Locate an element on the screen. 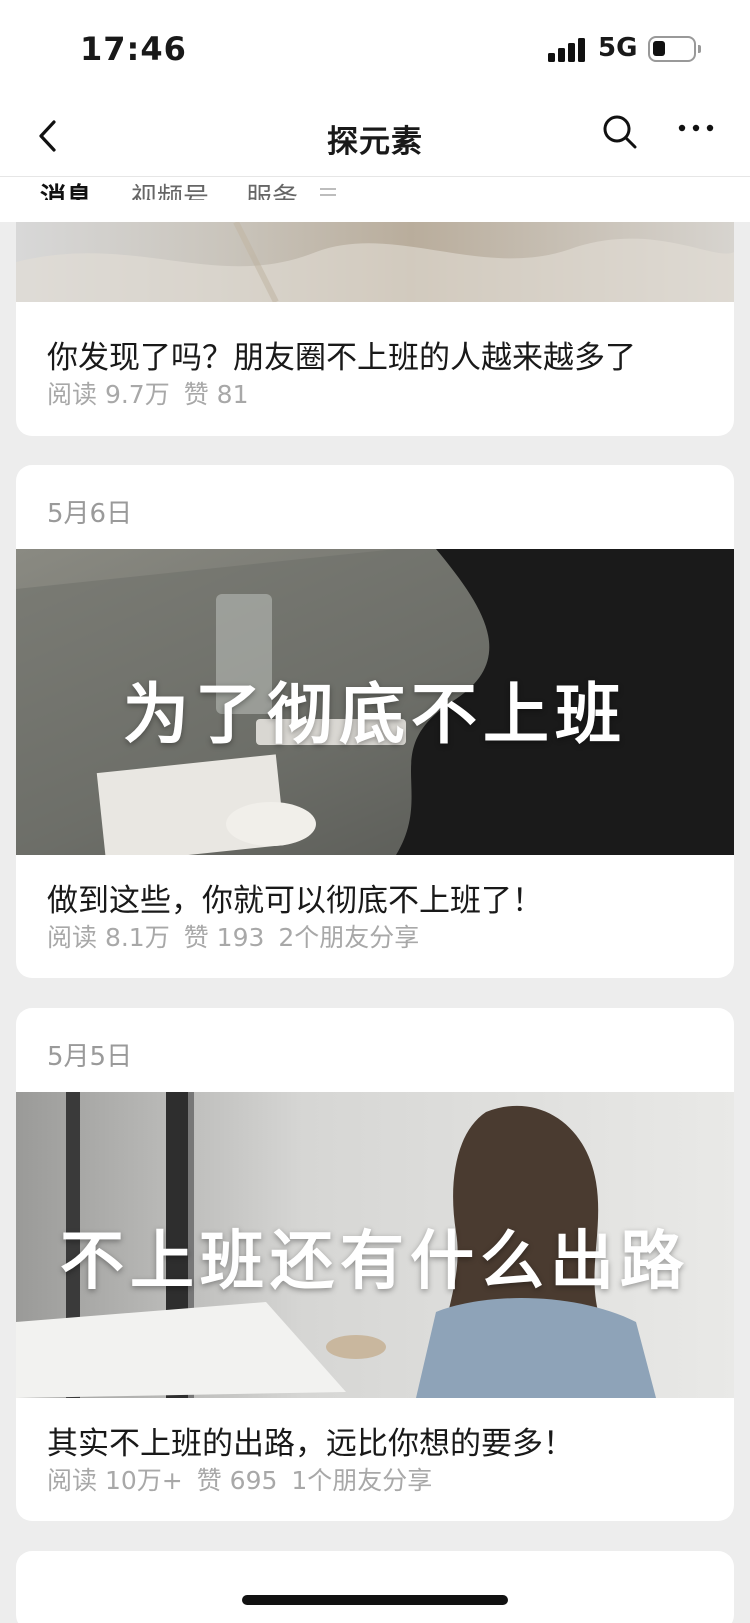 This screenshot has height=1623, width=750. article-card: 你发现了吗？朋友圈不上班的人越来越多了 阅读 9.7万赞 81 is located at coordinates (375, 318).